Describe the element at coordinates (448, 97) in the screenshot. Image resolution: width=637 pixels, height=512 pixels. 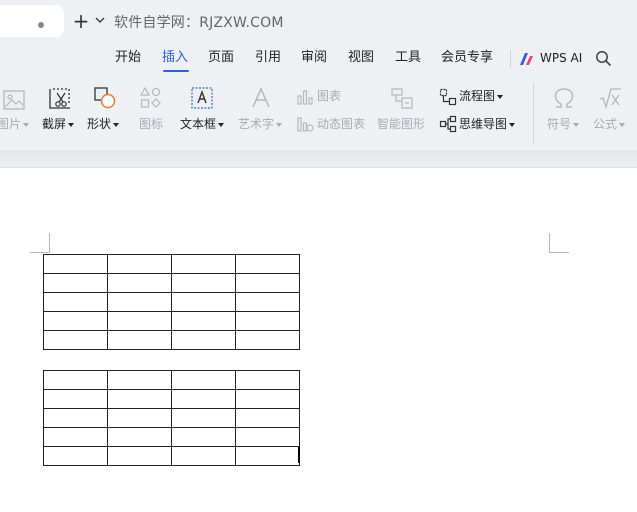
I see `flowchart-icon` at that location.